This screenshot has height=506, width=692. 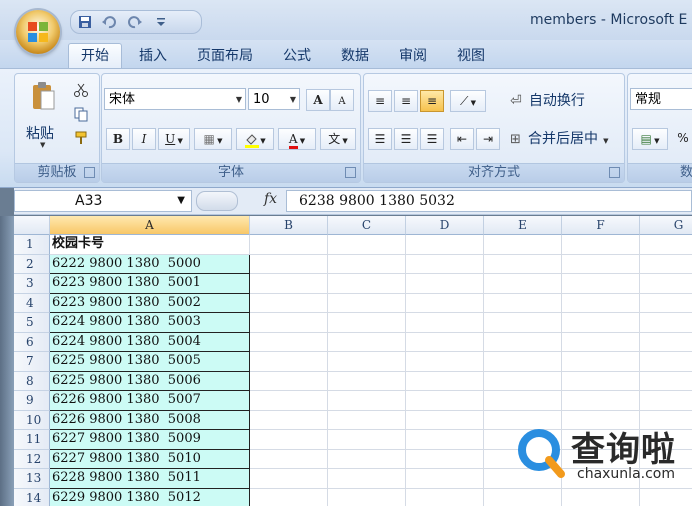 I want to click on borders-button: ▦ ▼, so click(x=213, y=139).